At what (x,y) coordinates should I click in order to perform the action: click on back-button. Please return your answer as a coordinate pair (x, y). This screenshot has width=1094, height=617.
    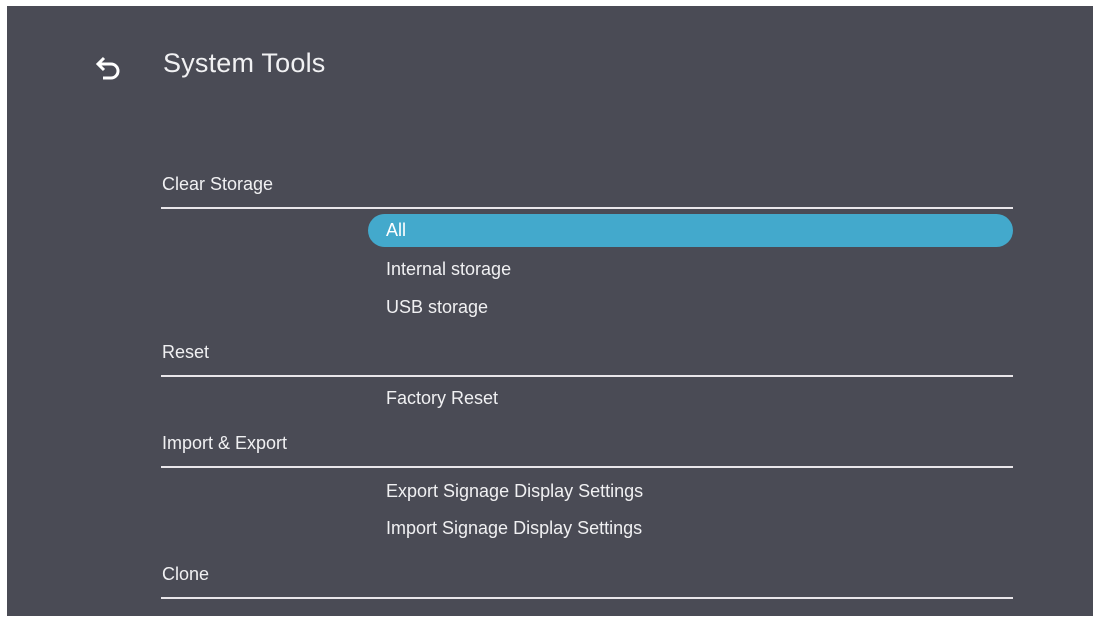
    Looking at the image, I should click on (108, 67).